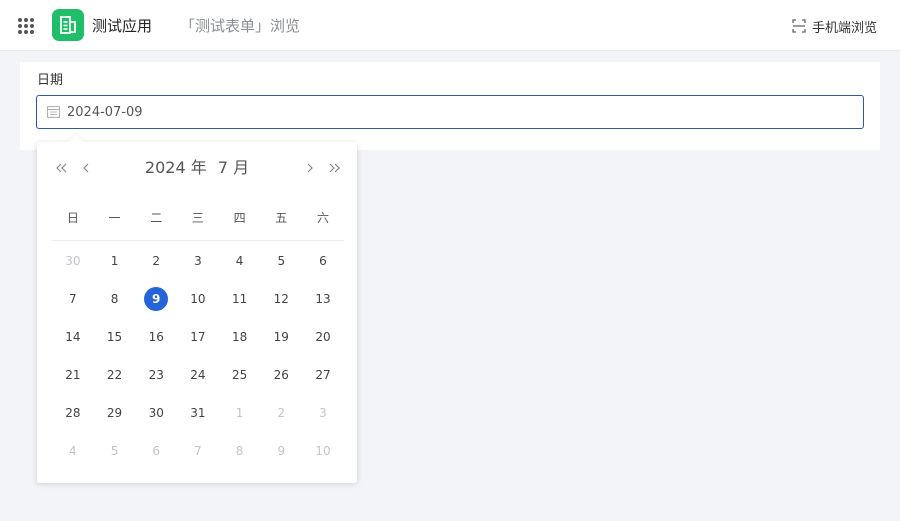 This screenshot has width=900, height=521. What do you see at coordinates (156, 218) in the screenshot?
I see `weekday-label: 二` at bounding box center [156, 218].